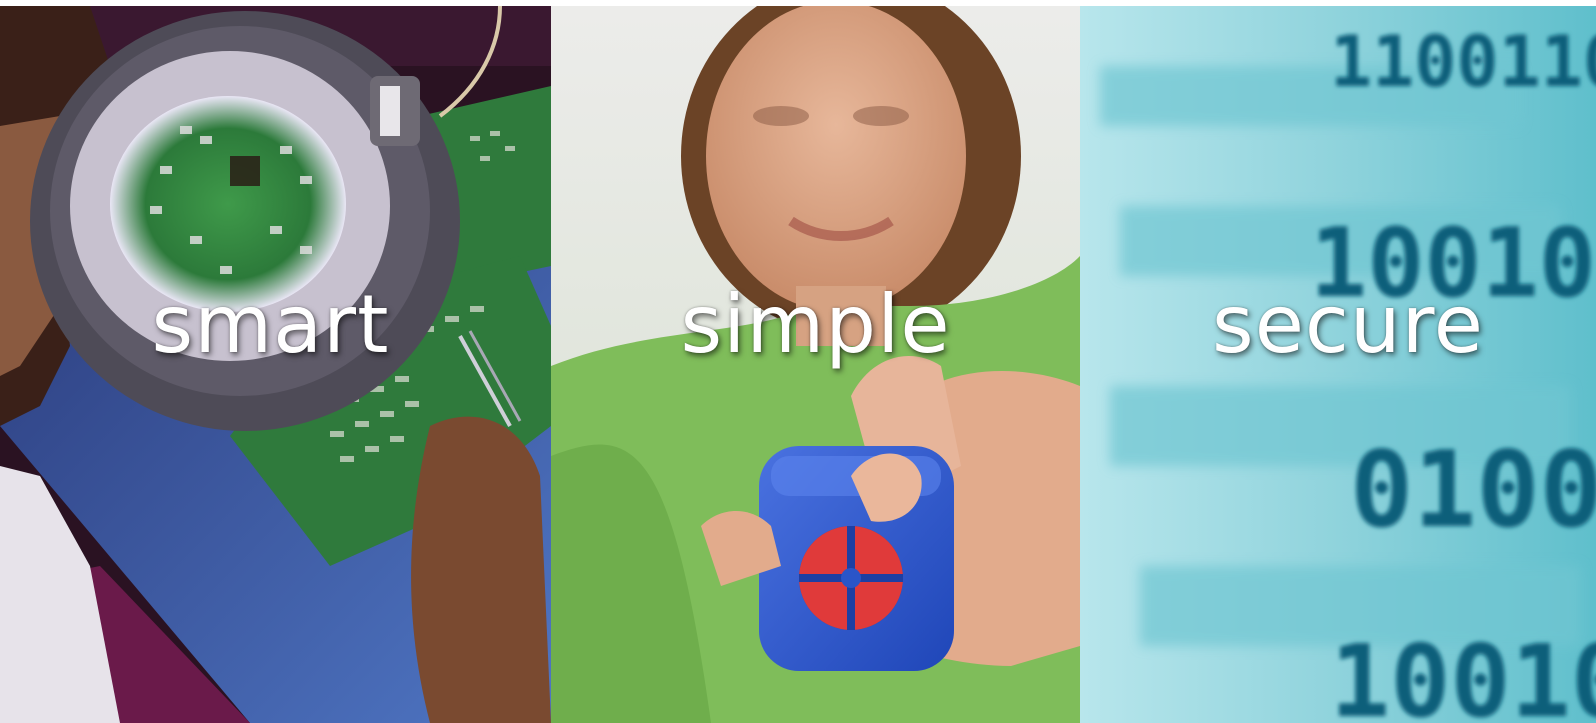  Describe the element at coordinates (1473, 490) in the screenshot. I see `svg-text: 01000` at that location.